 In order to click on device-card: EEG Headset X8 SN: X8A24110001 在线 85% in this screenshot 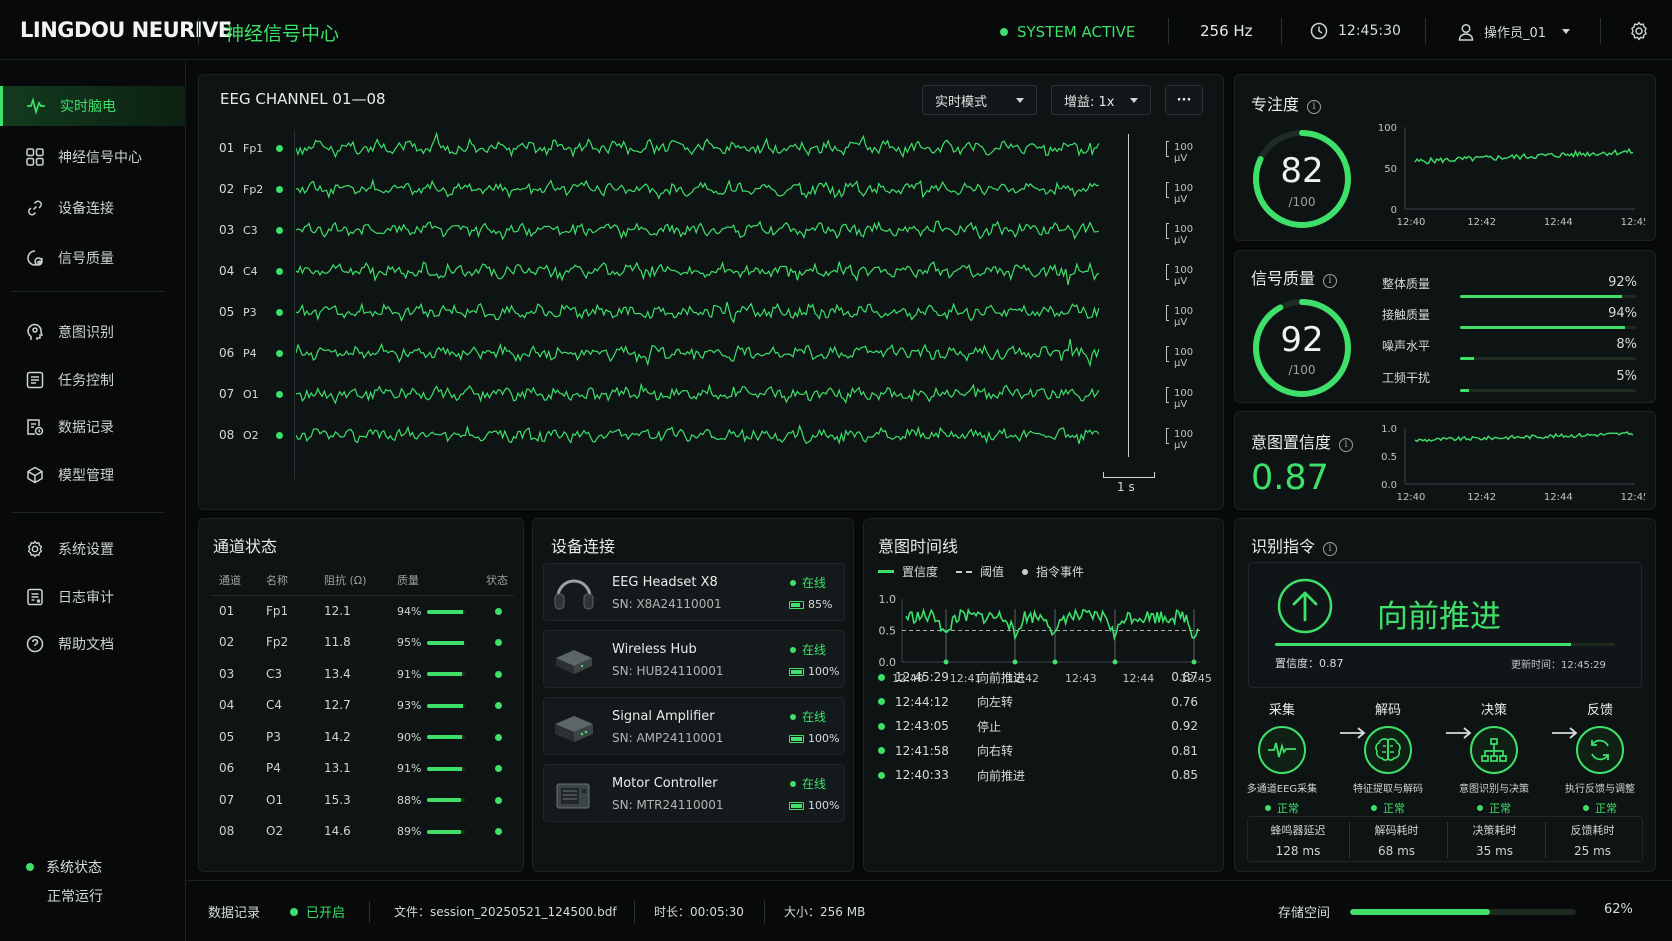, I will do `click(694, 592)`.